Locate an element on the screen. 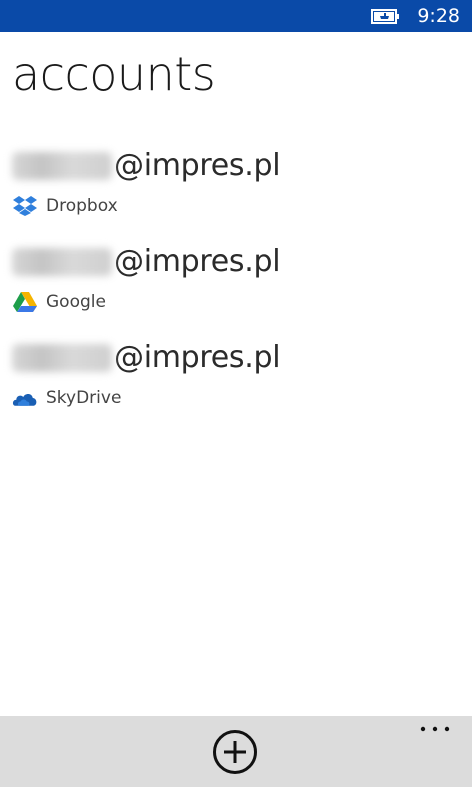 The width and height of the screenshot is (472, 787). more-ellipsis-icon is located at coordinates (435, 729).